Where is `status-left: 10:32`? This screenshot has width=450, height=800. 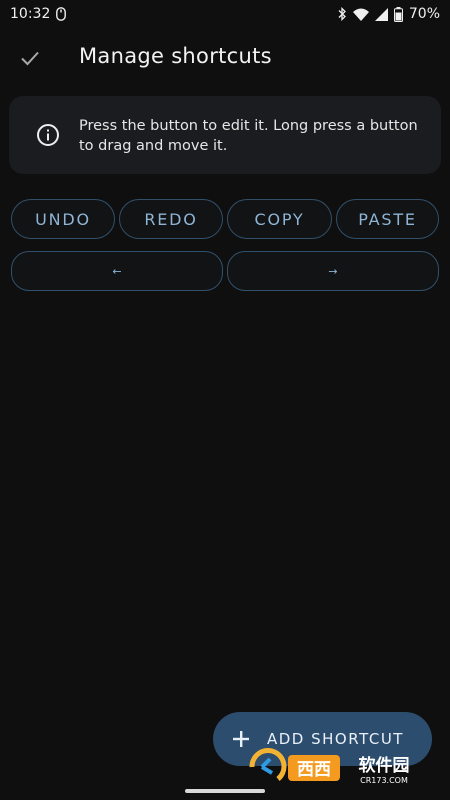
status-left: 10:32 is located at coordinates (38, 14).